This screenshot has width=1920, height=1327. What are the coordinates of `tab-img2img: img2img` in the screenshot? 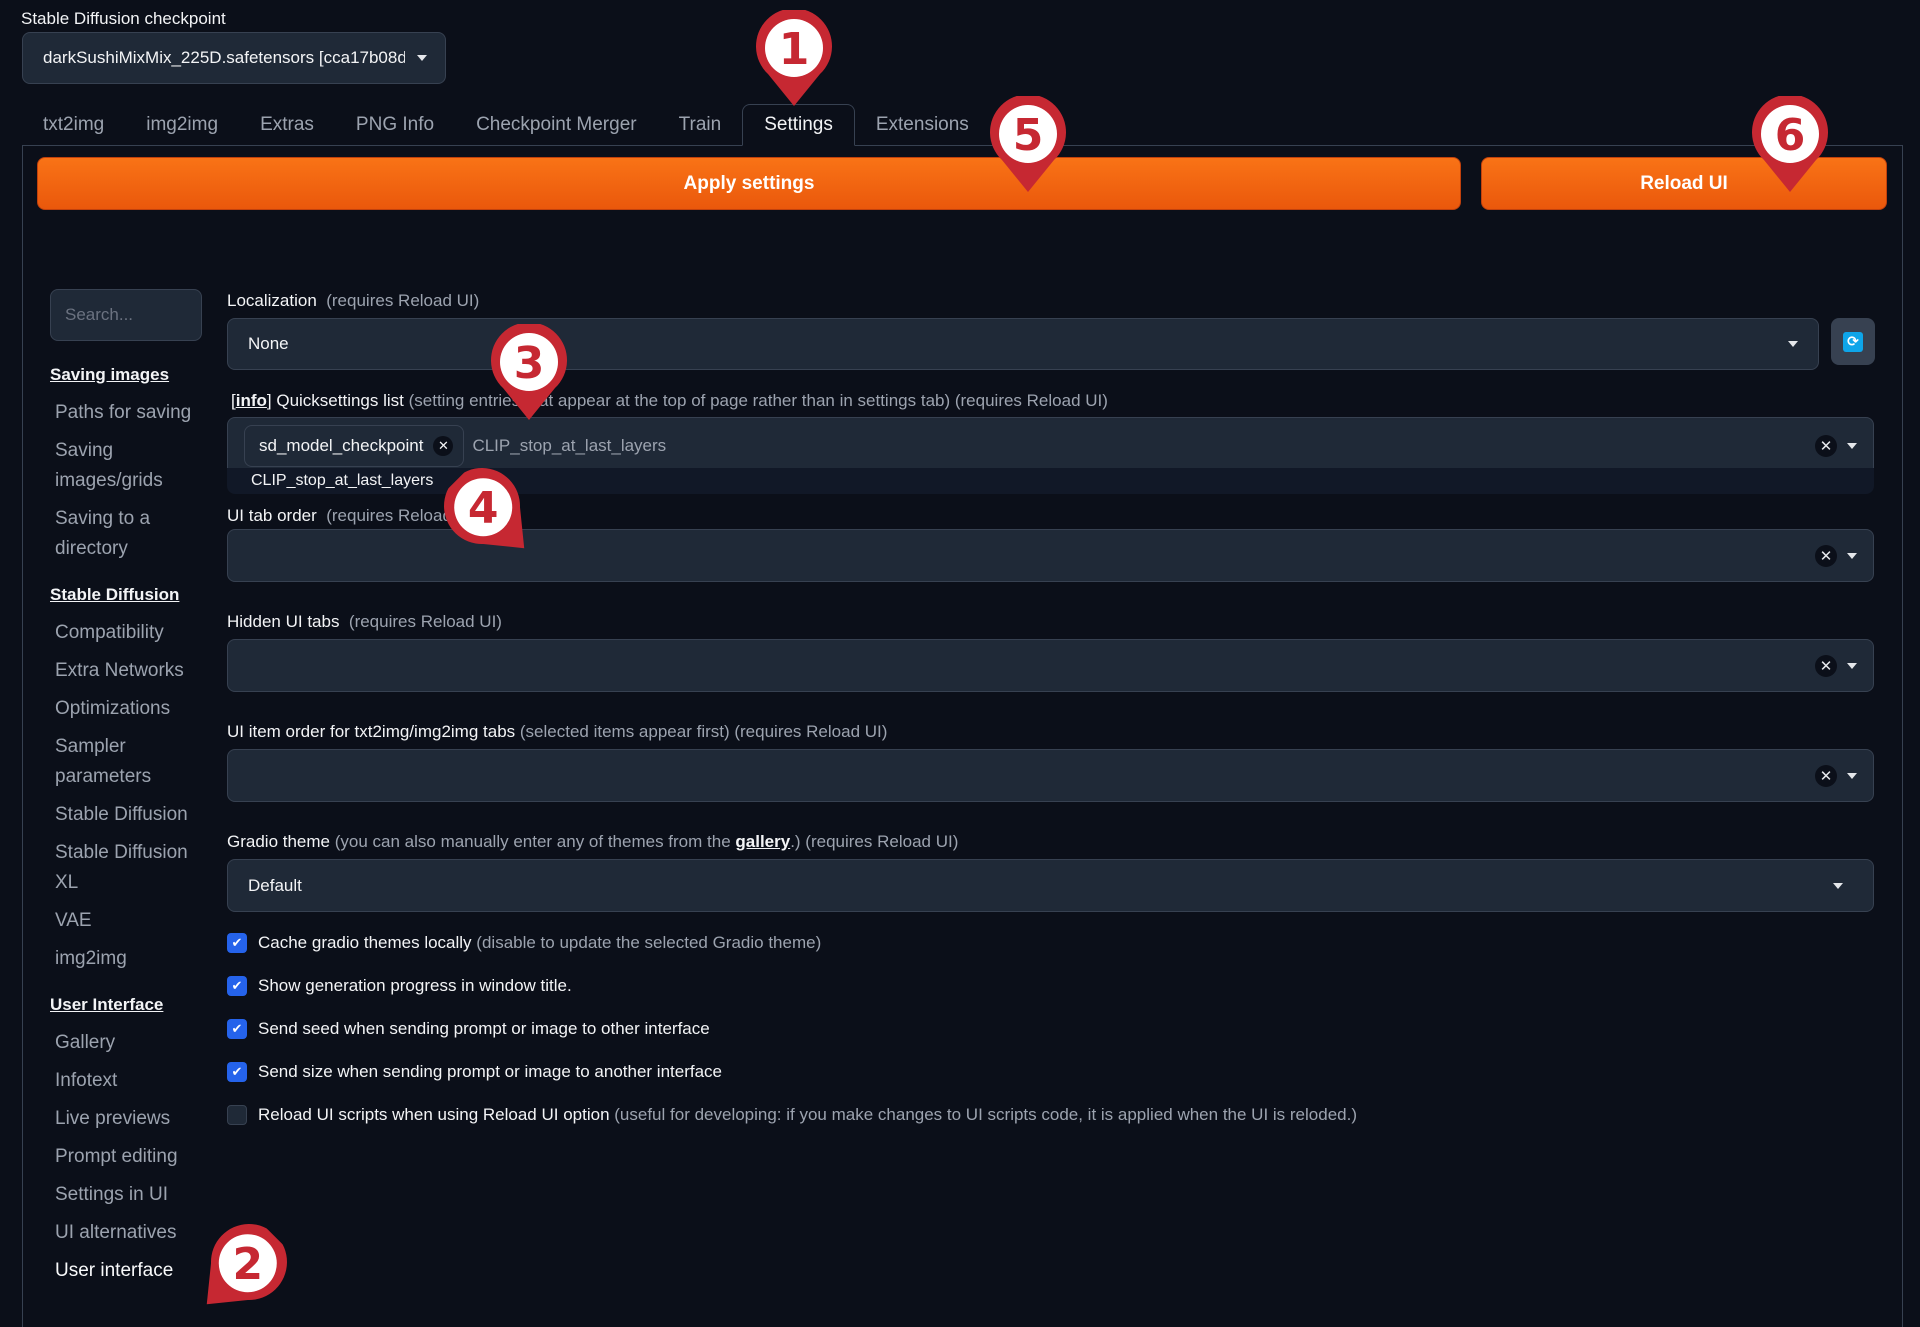 It's located at (182, 125).